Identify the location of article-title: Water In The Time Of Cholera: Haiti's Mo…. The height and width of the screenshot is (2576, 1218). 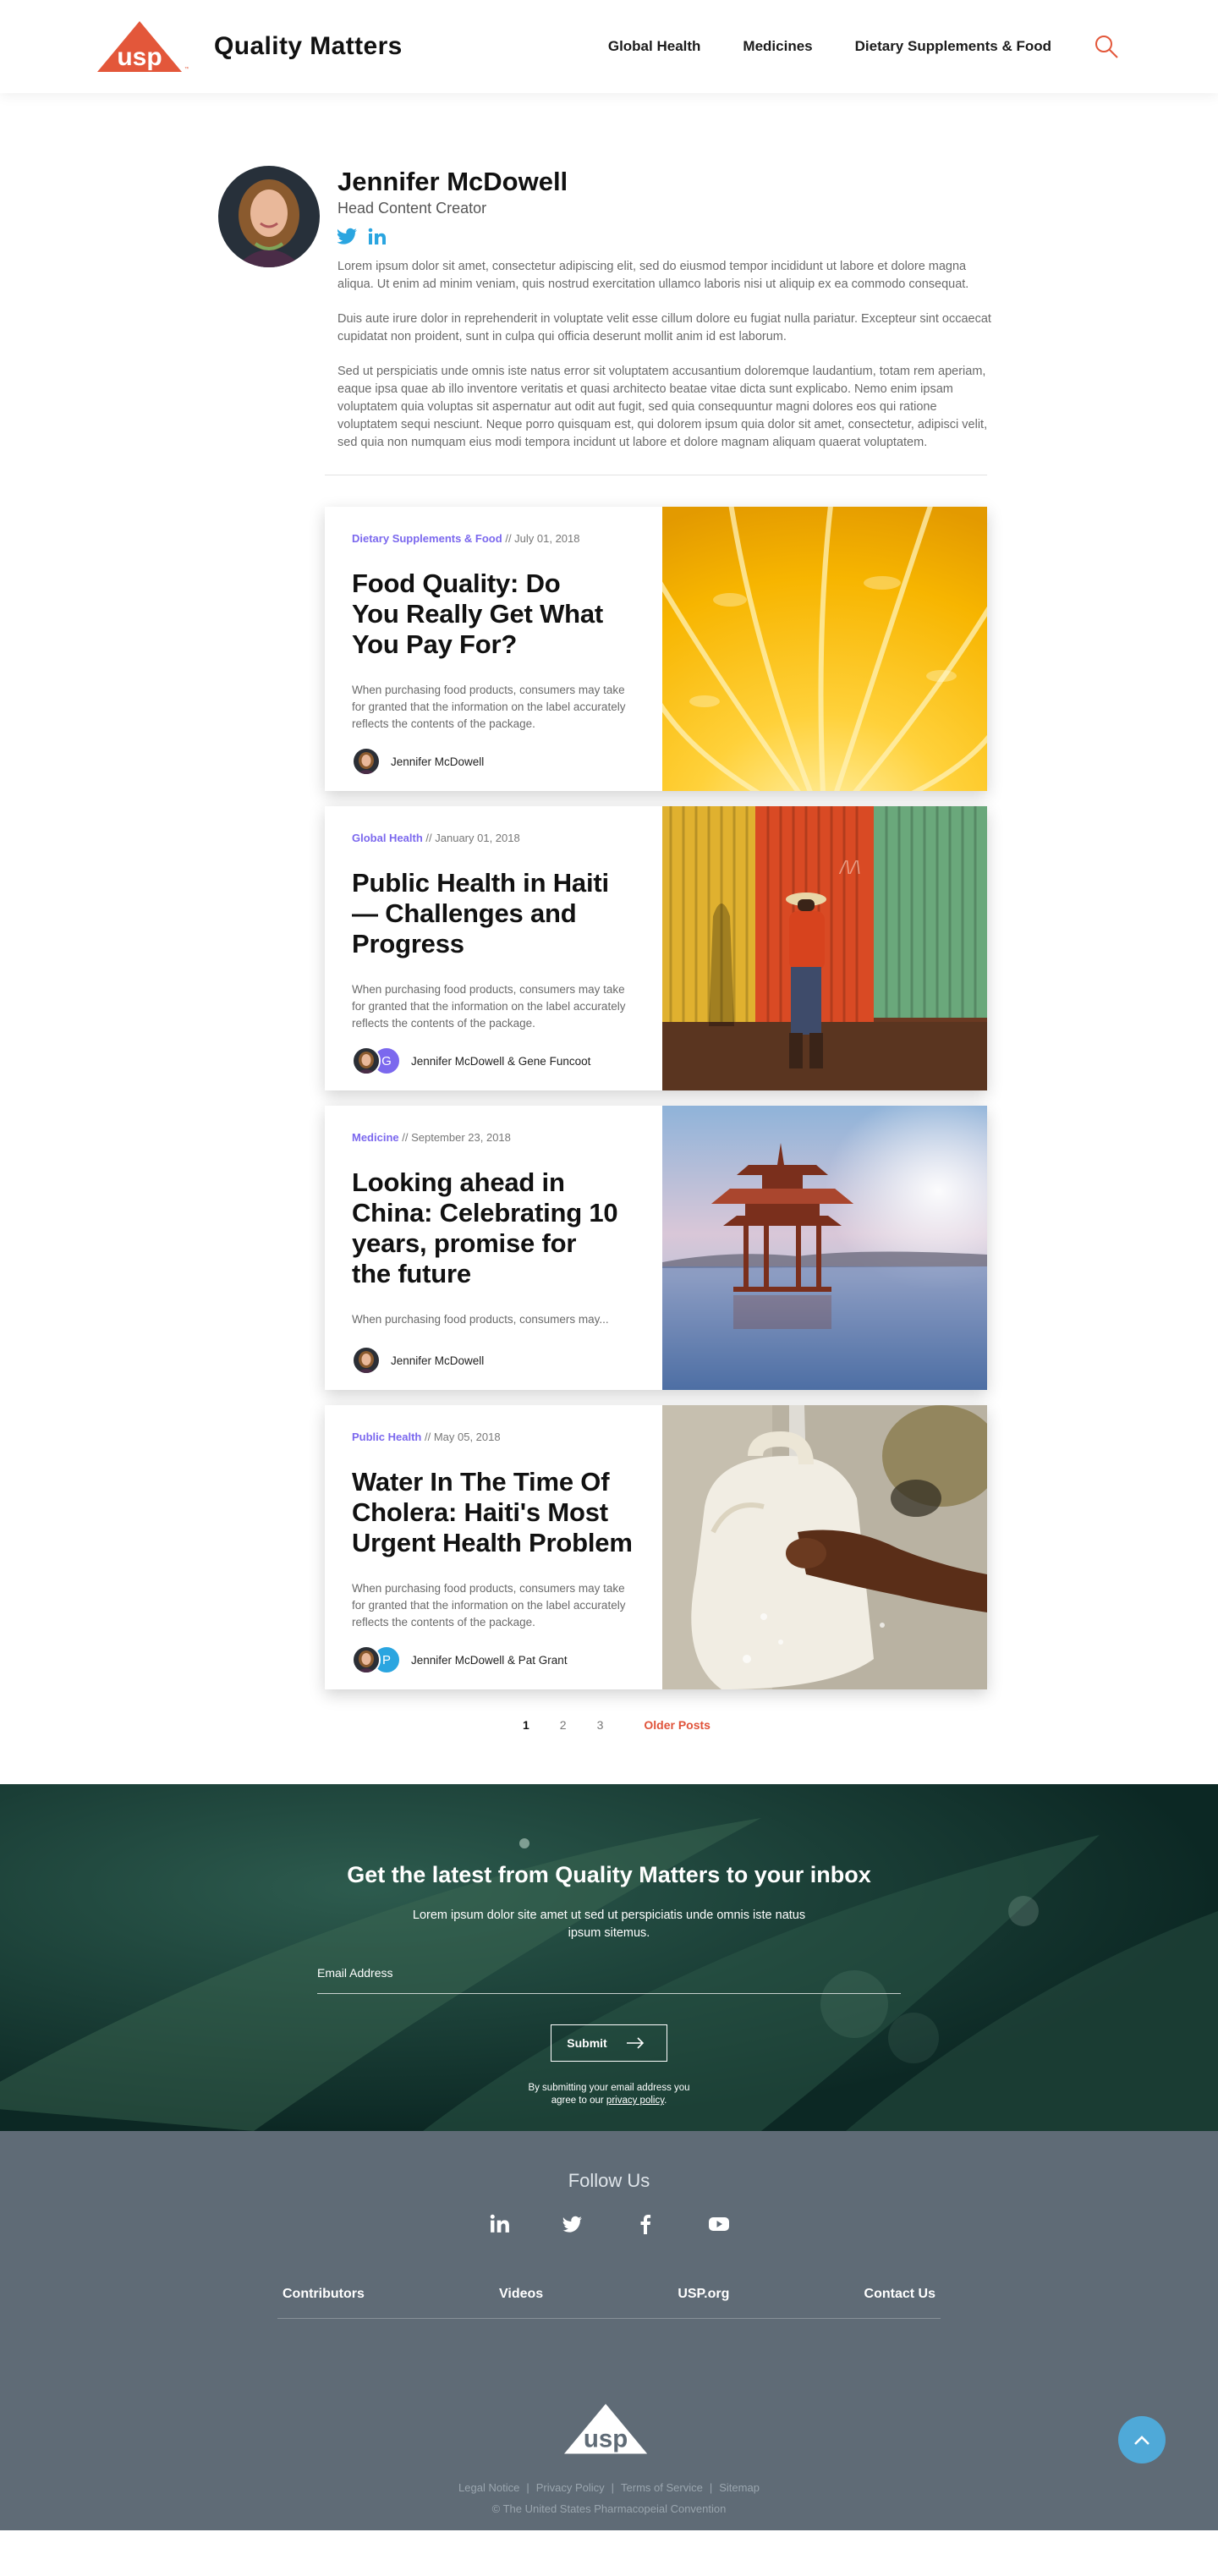
(495, 1512).